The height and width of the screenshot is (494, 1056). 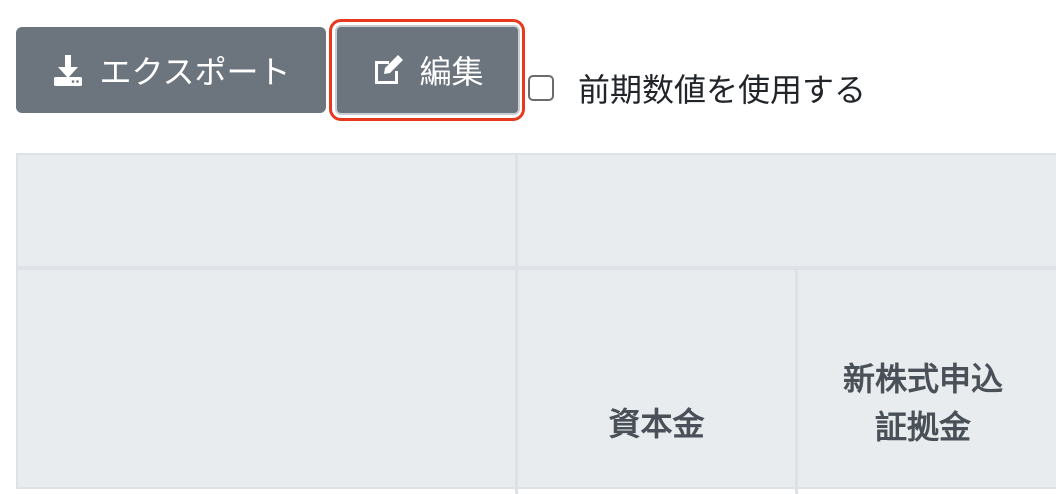 I want to click on download-icon, so click(x=68, y=70).